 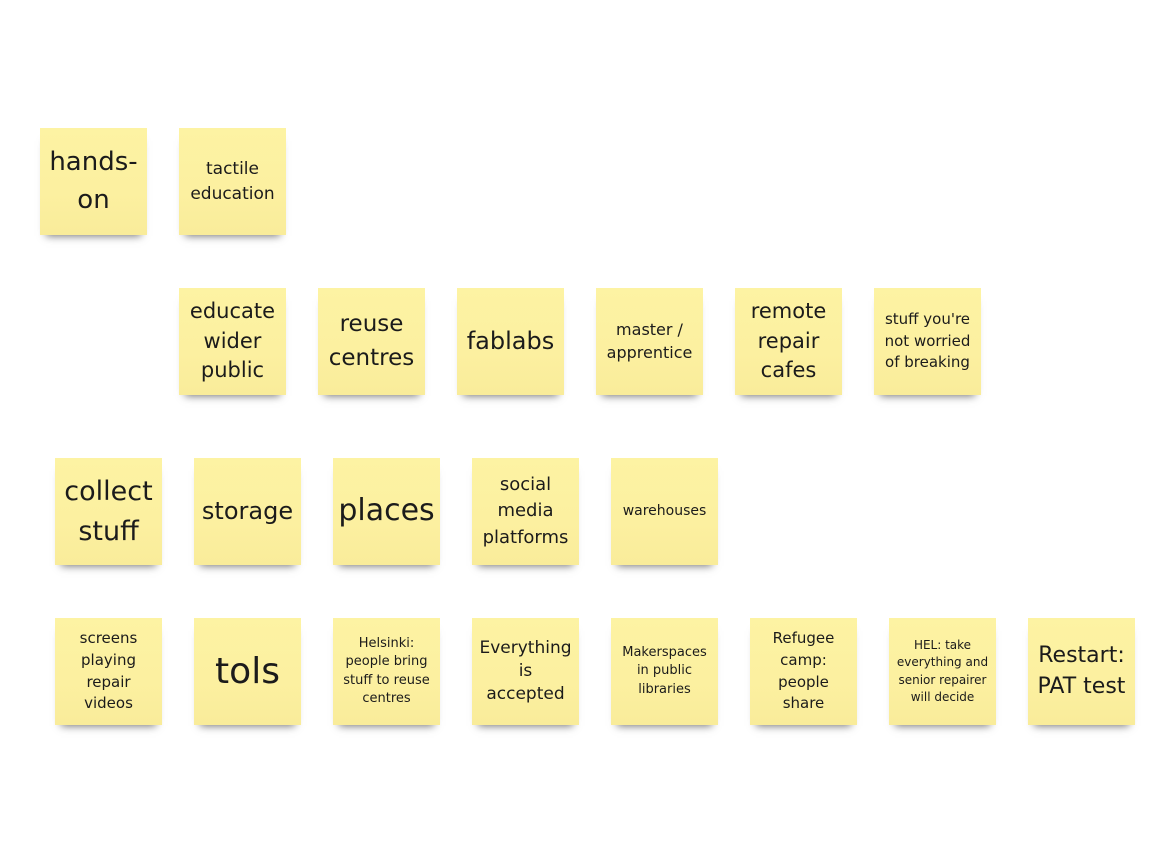 I want to click on sticky-note: educate wider public, so click(x=232, y=344).